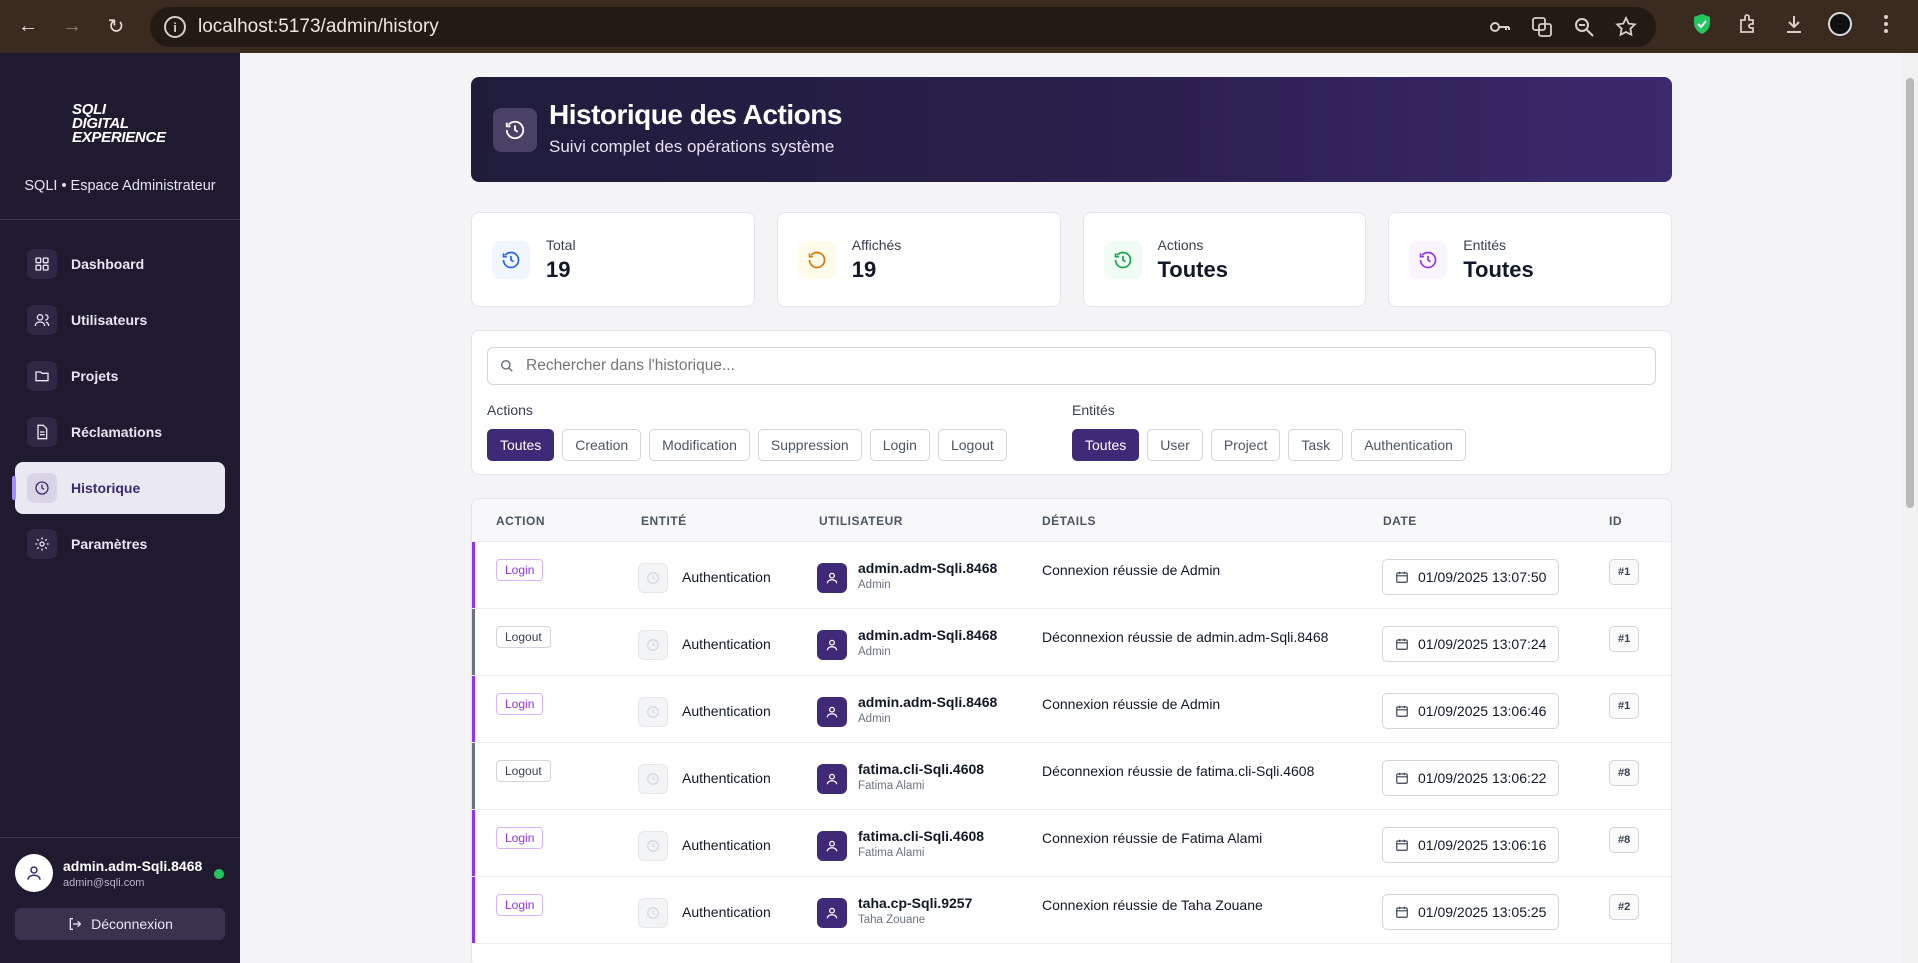 The image size is (1918, 963). Describe the element at coordinates (120, 186) in the screenshot. I see `brand-title: SQLI • Espace Administrateur` at that location.